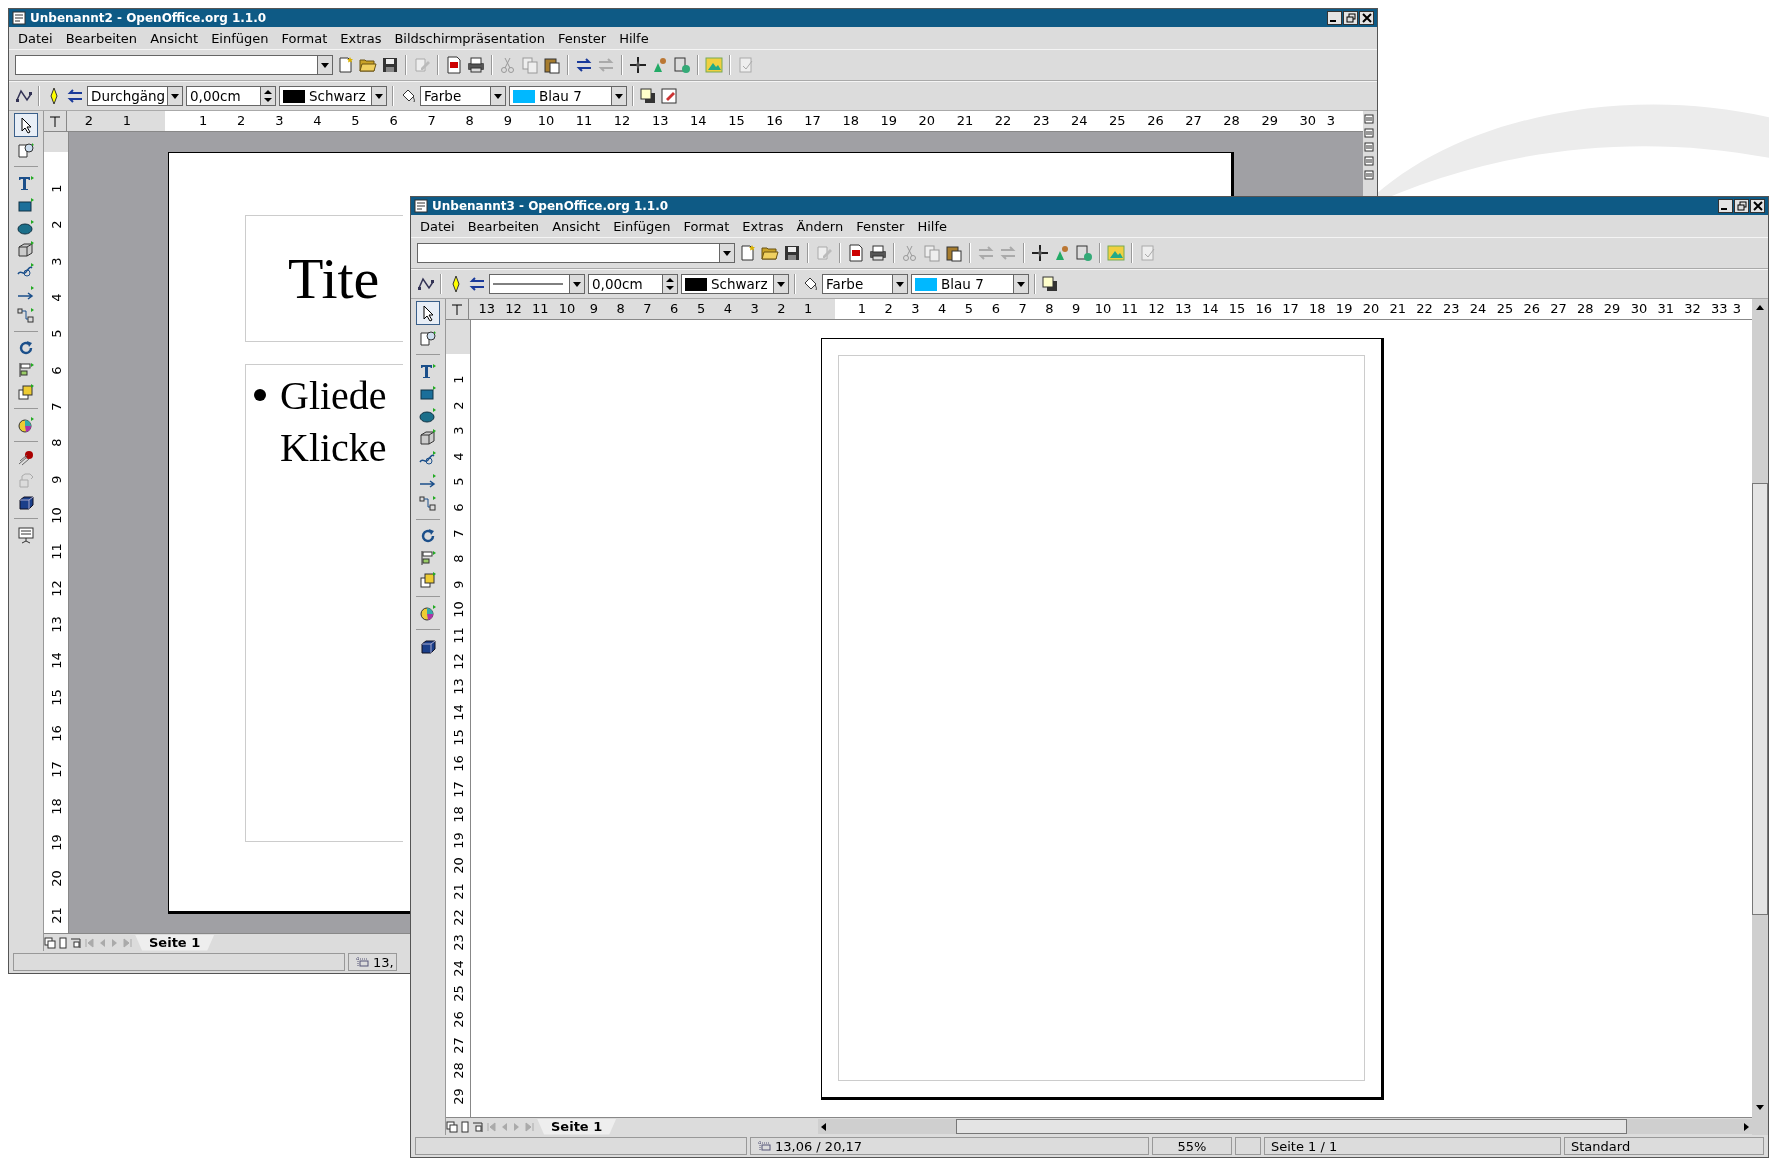  Describe the element at coordinates (505, 226) in the screenshot. I see `menu-item: Bearbeiten` at that location.